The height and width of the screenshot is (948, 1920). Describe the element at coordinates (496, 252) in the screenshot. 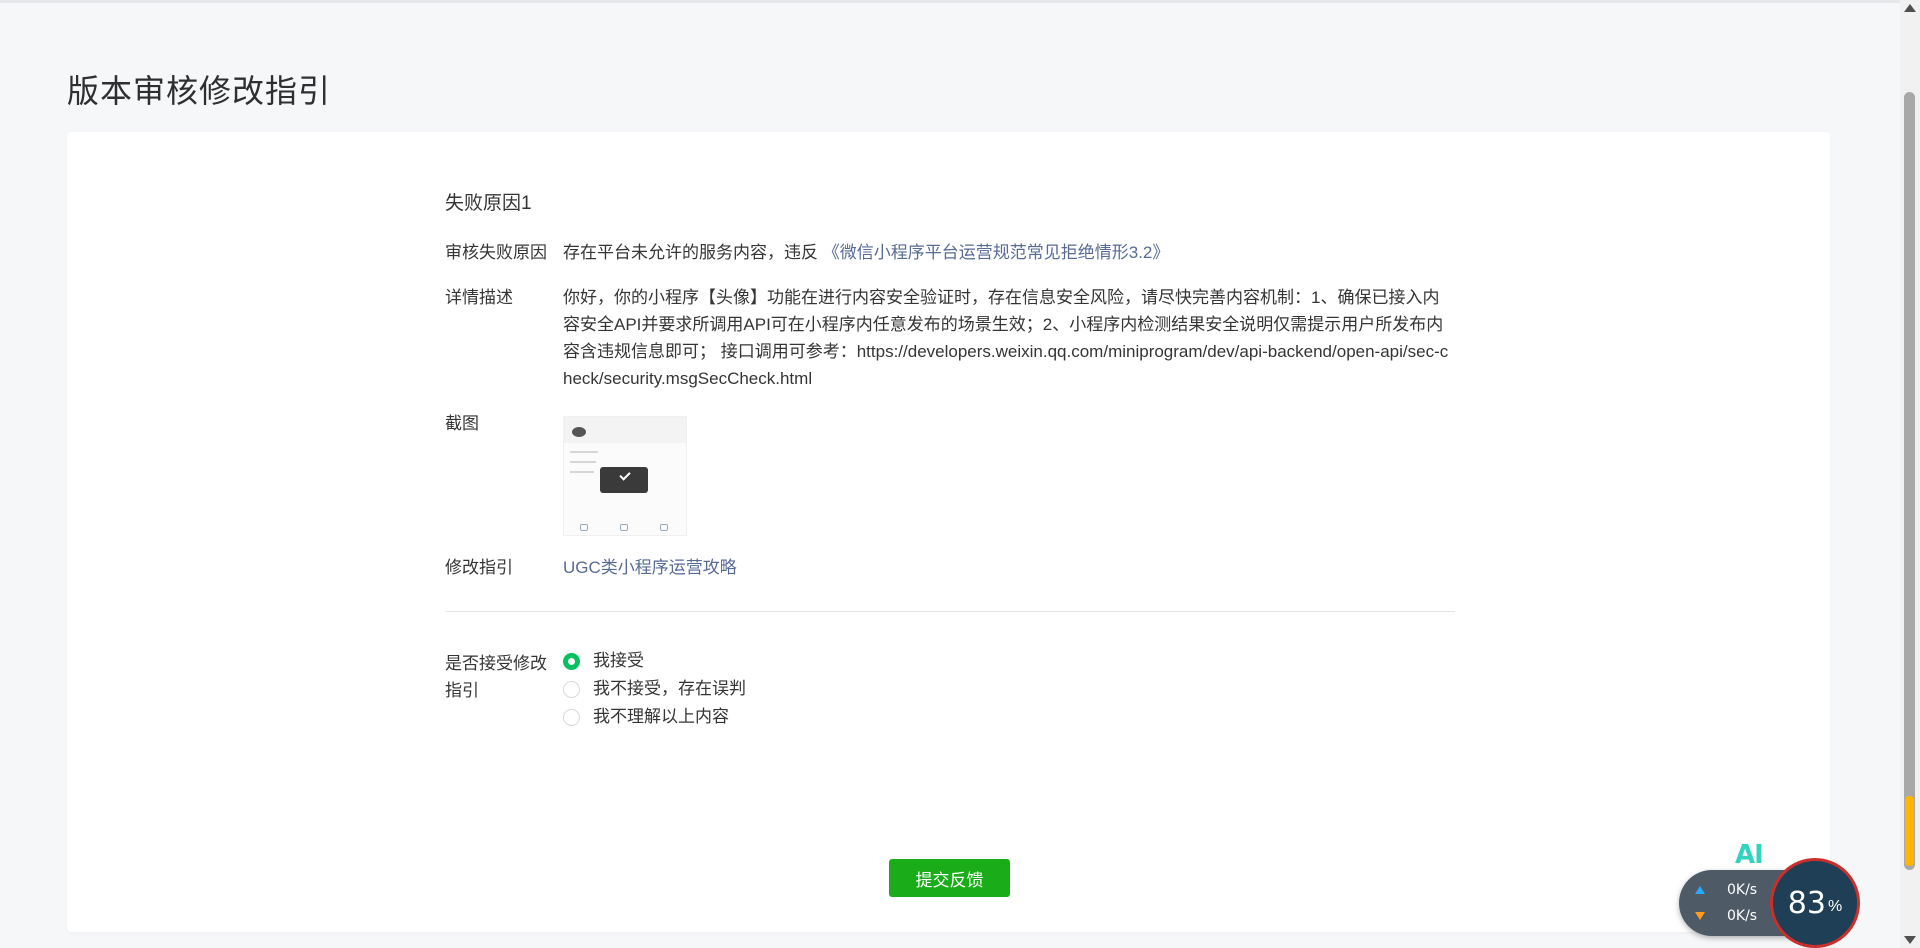

I see `reason-label: 审核失败原因` at that location.